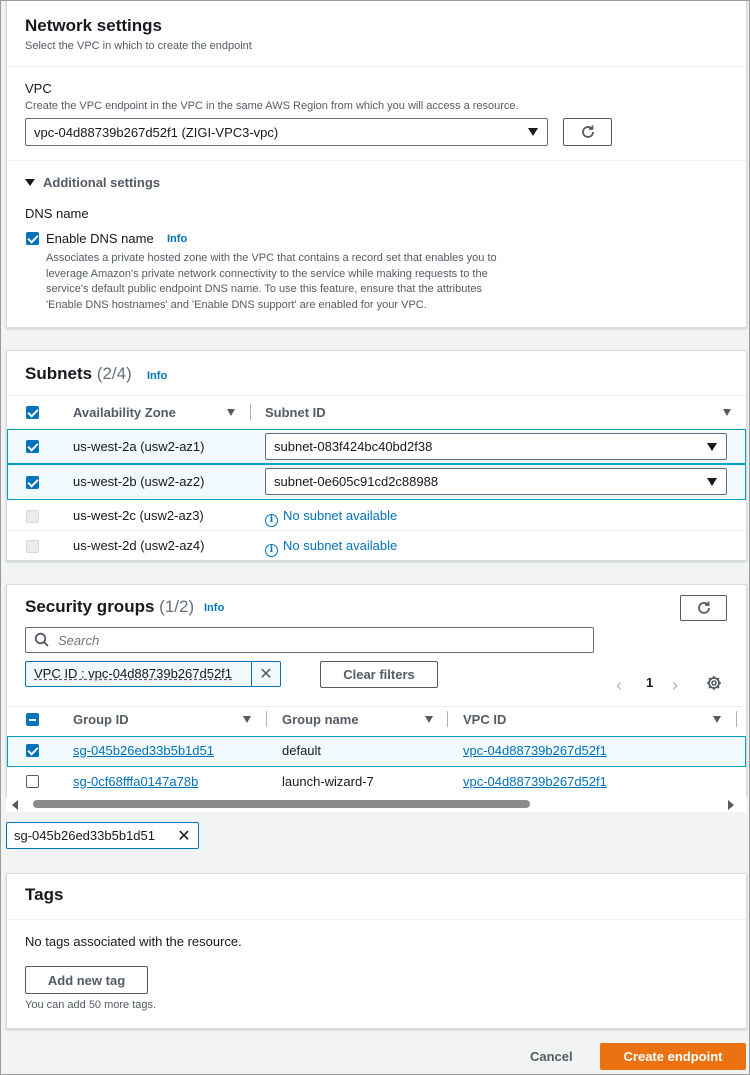  I want to click on network-settings-title: Network settings, so click(93, 25).